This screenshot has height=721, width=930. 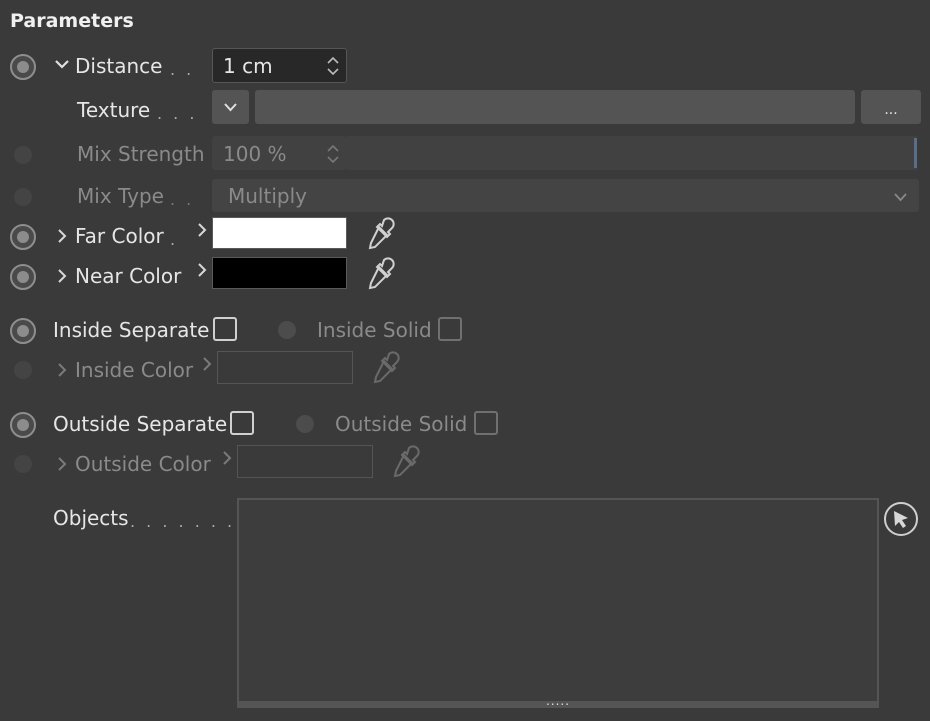 What do you see at coordinates (134, 370) in the screenshot?
I see `inside-color-label: Inside Color` at bounding box center [134, 370].